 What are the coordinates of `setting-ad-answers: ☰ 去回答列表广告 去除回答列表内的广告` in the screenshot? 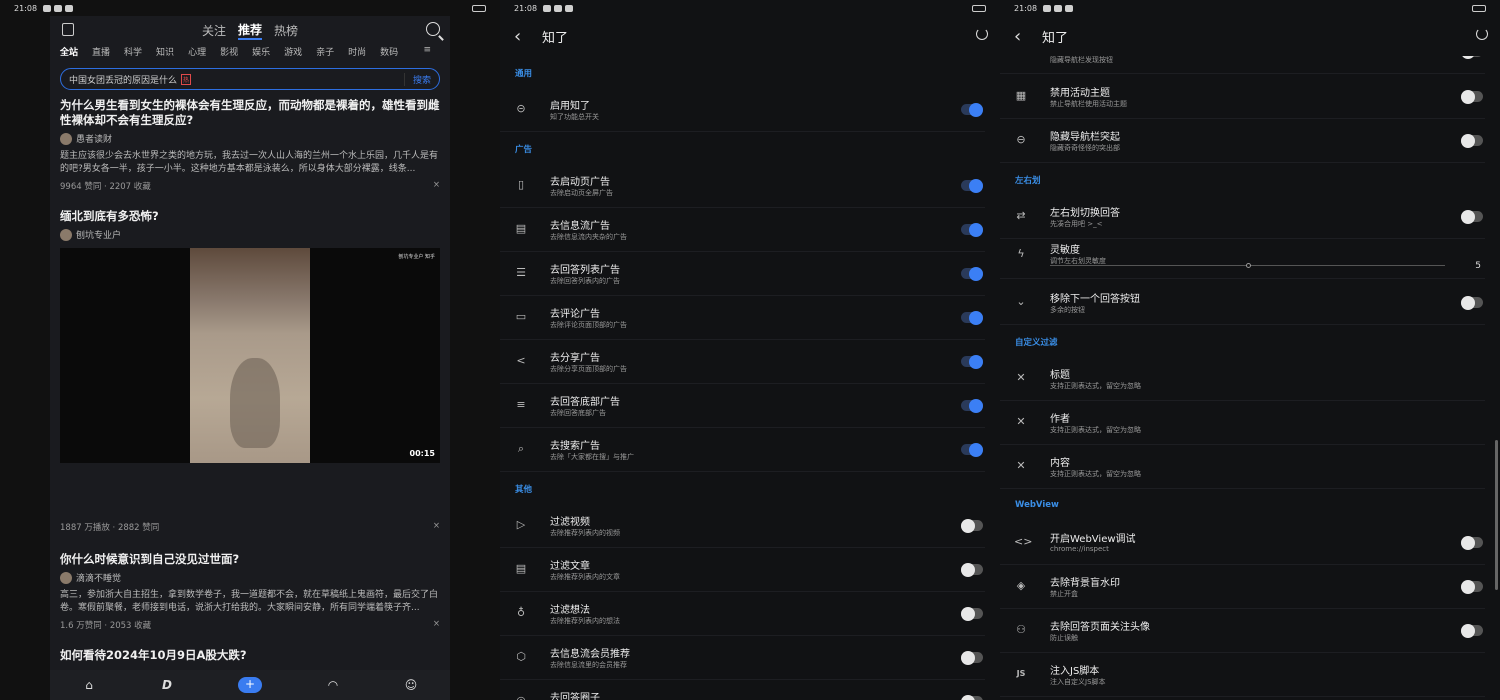 It's located at (742, 274).